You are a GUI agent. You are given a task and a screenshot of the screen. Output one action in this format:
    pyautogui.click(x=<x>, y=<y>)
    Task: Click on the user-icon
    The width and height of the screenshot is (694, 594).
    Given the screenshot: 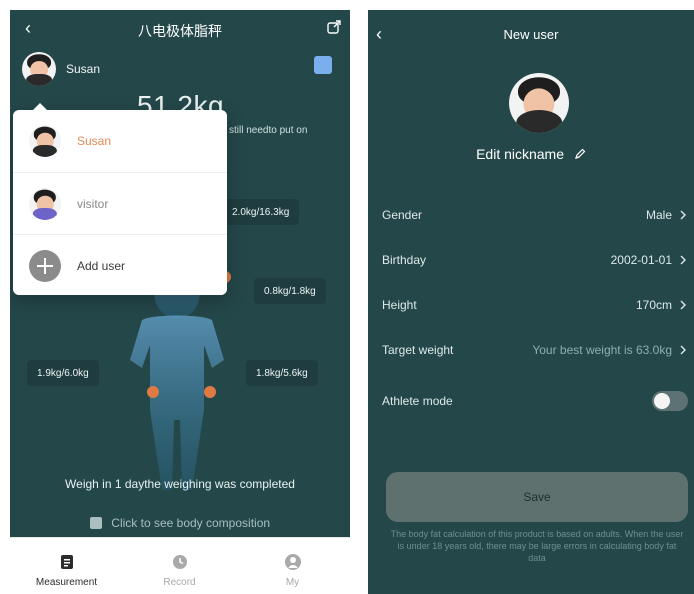 What is the action you would take?
    pyautogui.click(x=292, y=562)
    